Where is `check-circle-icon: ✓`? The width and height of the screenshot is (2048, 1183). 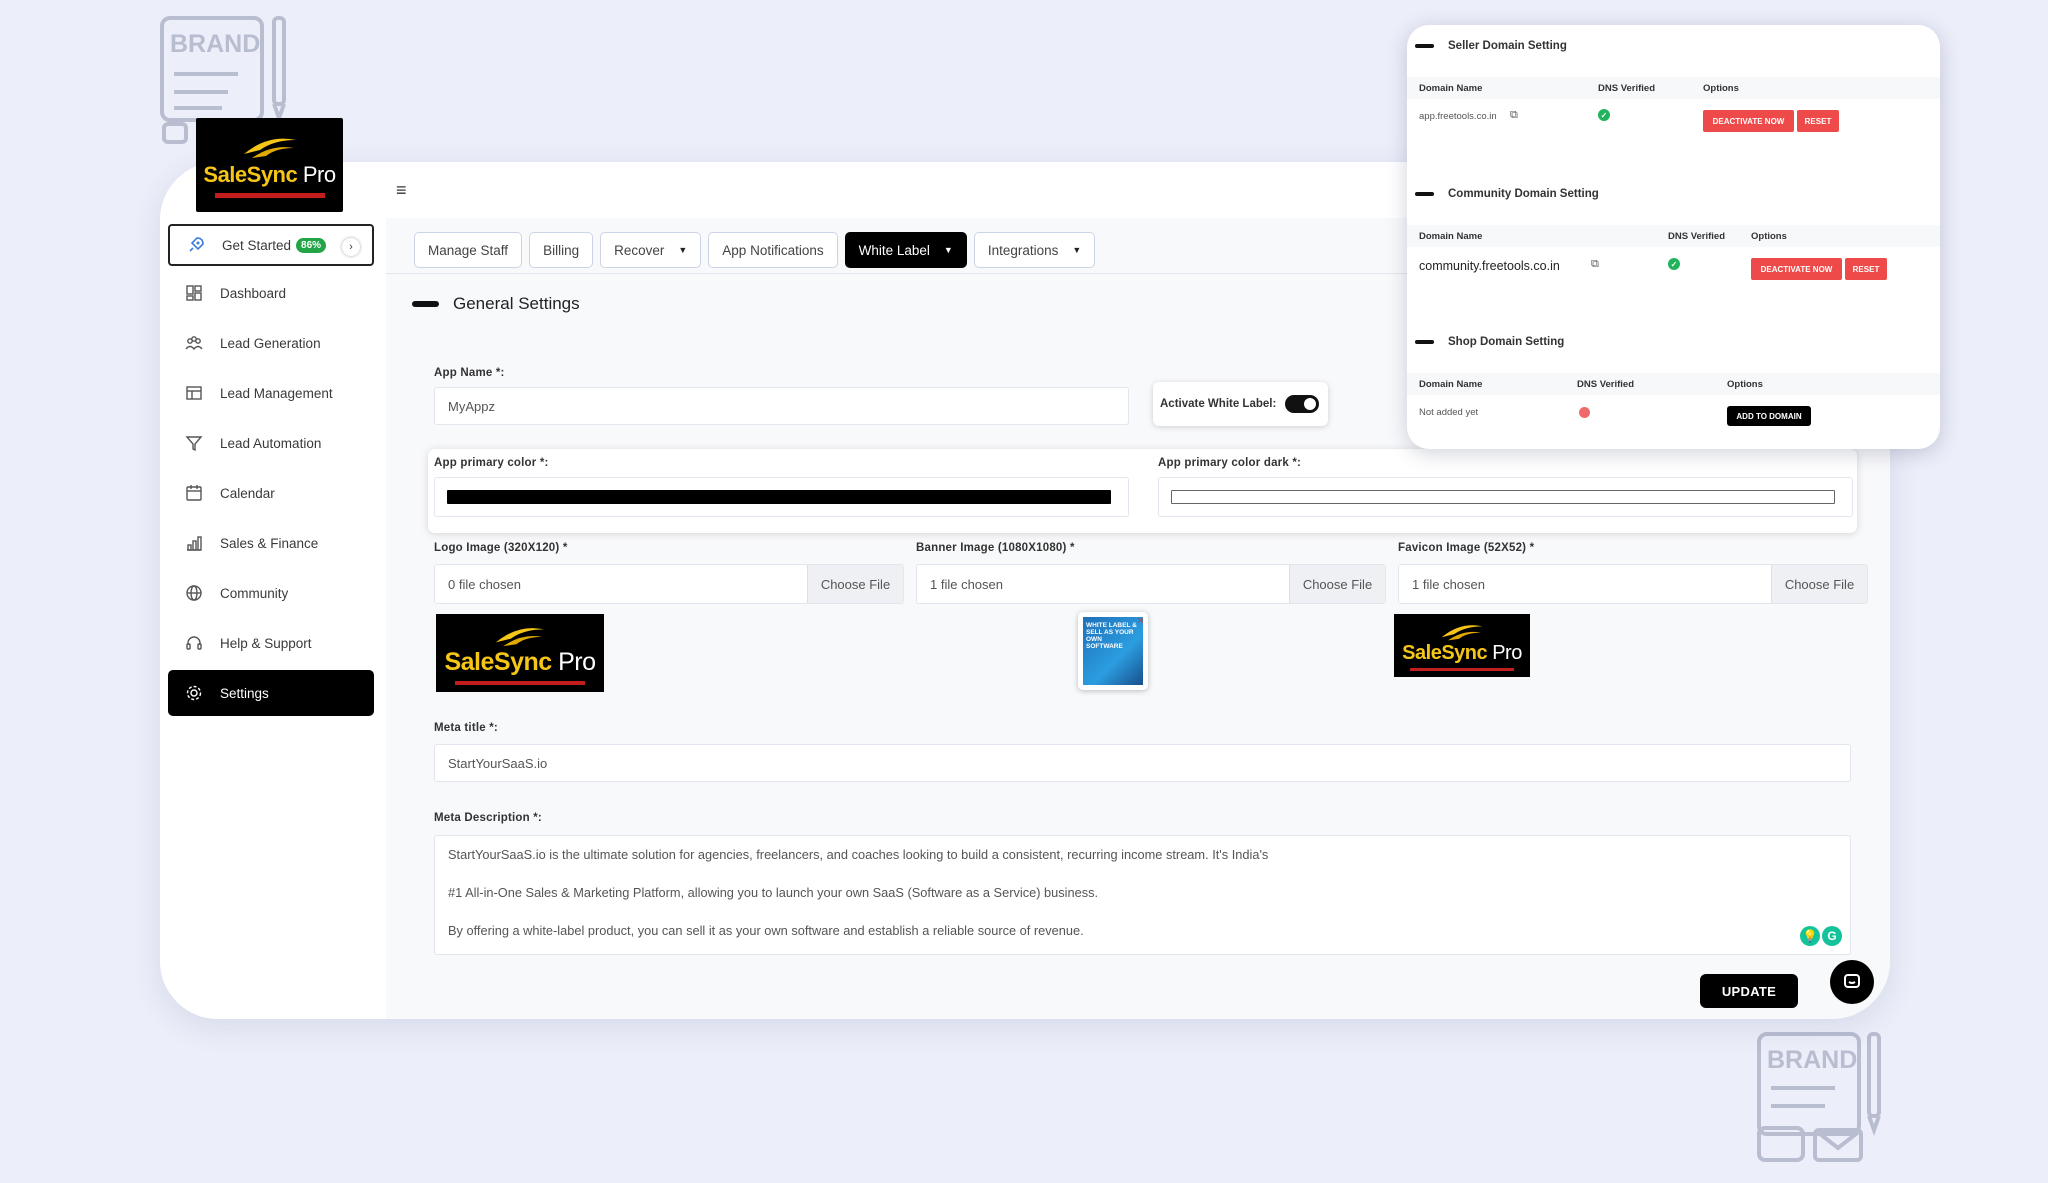
check-circle-icon: ✓ is located at coordinates (1674, 264).